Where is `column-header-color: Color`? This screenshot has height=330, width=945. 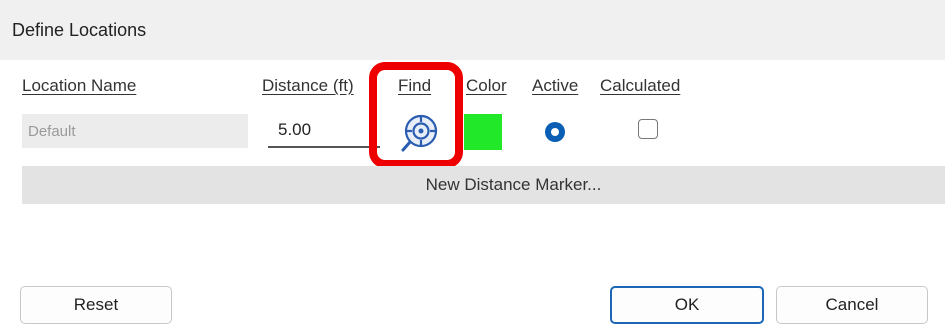 column-header-color: Color is located at coordinates (486, 86).